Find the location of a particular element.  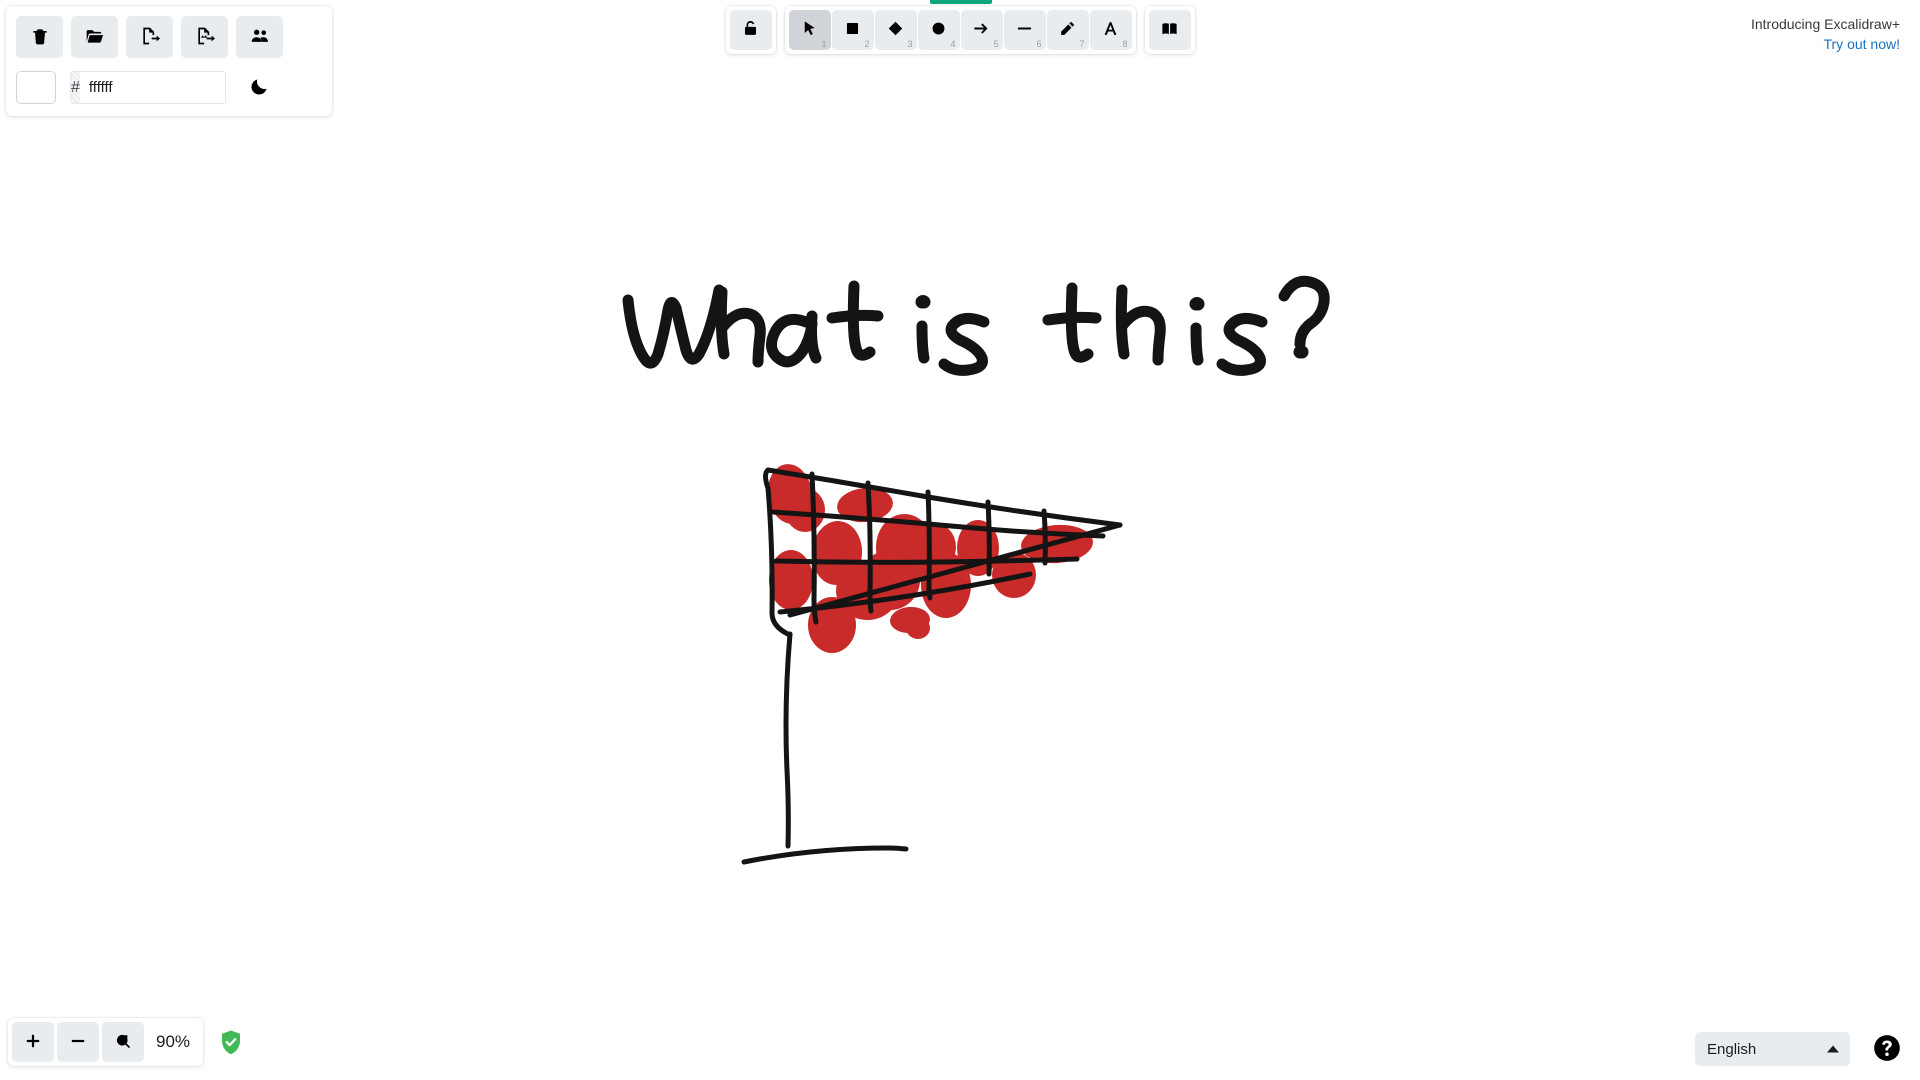

library-island is located at coordinates (1169, 30).